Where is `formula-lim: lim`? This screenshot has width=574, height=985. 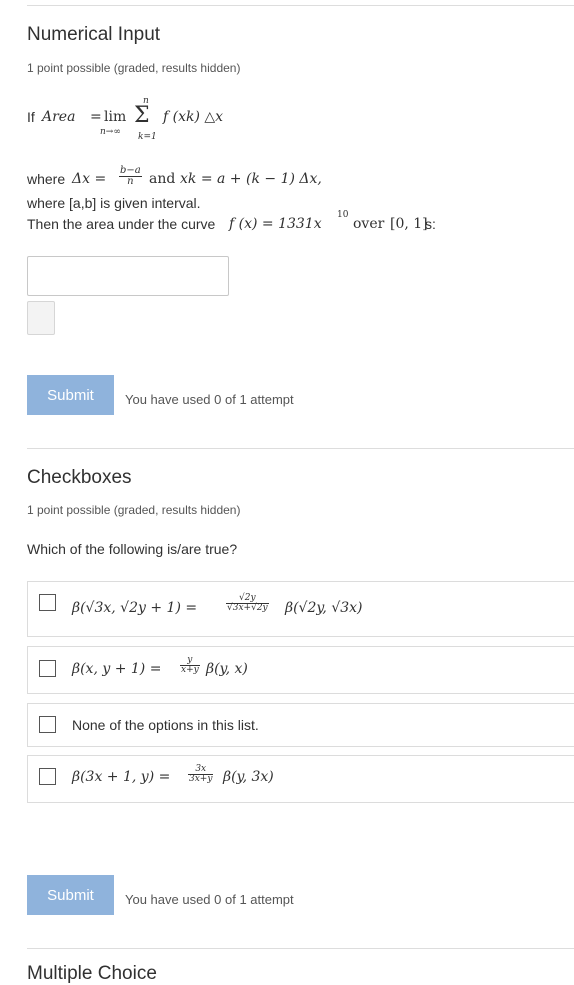 formula-lim: lim is located at coordinates (115, 117).